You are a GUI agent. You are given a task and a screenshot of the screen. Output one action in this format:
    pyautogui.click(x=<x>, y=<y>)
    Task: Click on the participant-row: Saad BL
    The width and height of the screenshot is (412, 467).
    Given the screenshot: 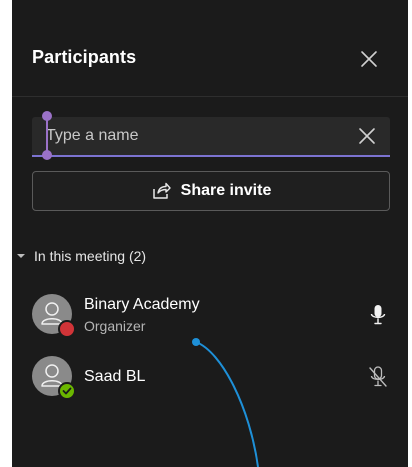 What is the action you would take?
    pyautogui.click(x=210, y=384)
    